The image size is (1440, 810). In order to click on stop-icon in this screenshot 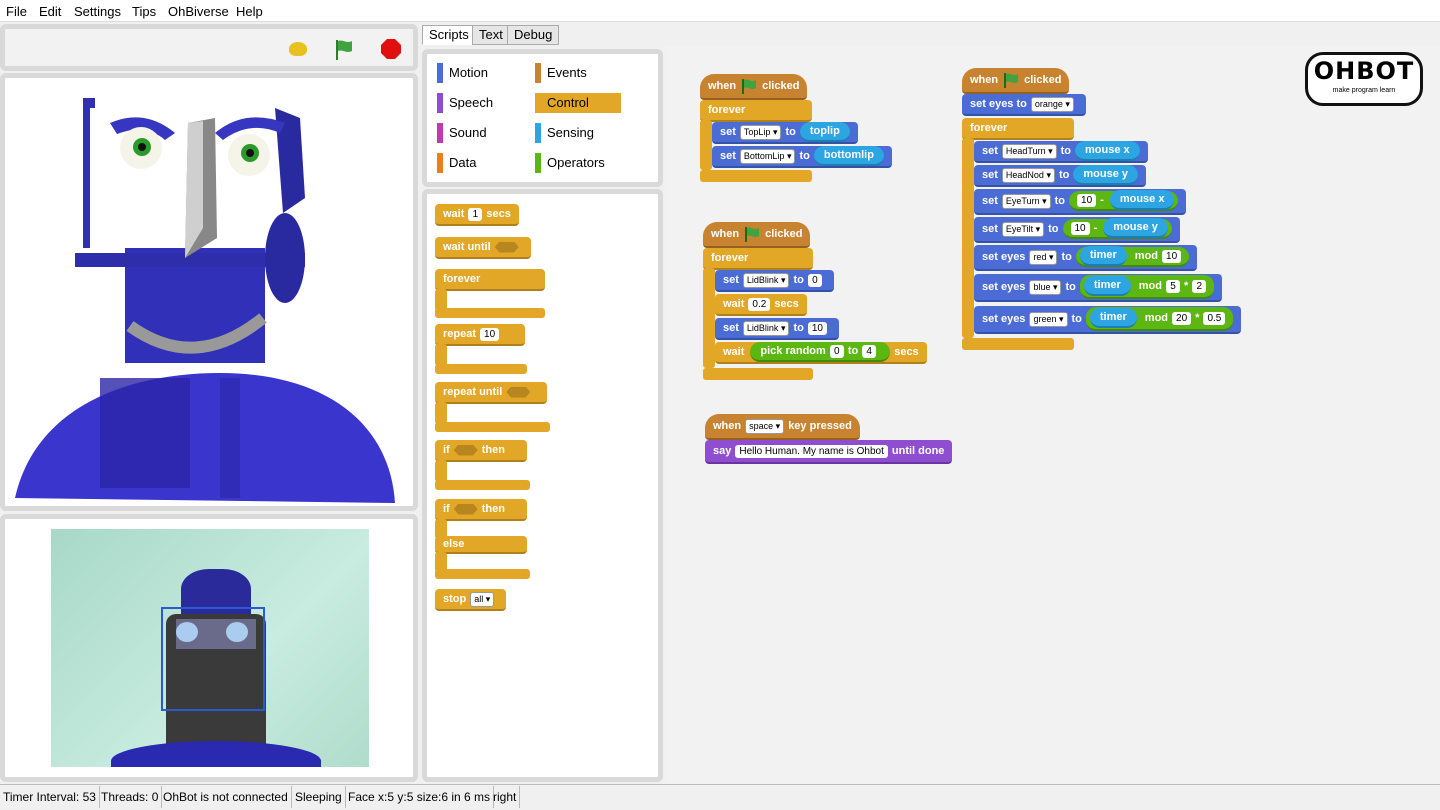, I will do `click(391, 49)`.